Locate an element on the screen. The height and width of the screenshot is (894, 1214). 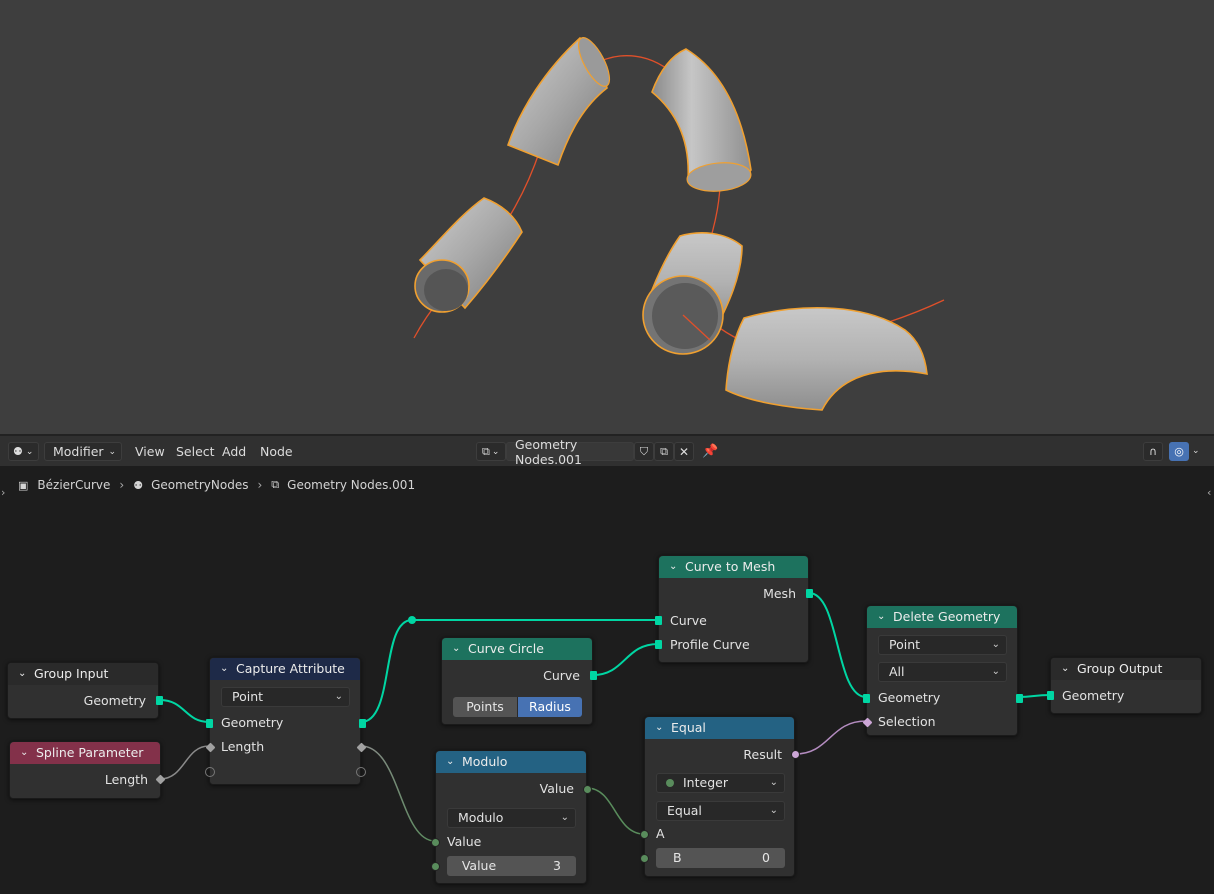
node-header: ⌄ Equal is located at coordinates (719, 728).